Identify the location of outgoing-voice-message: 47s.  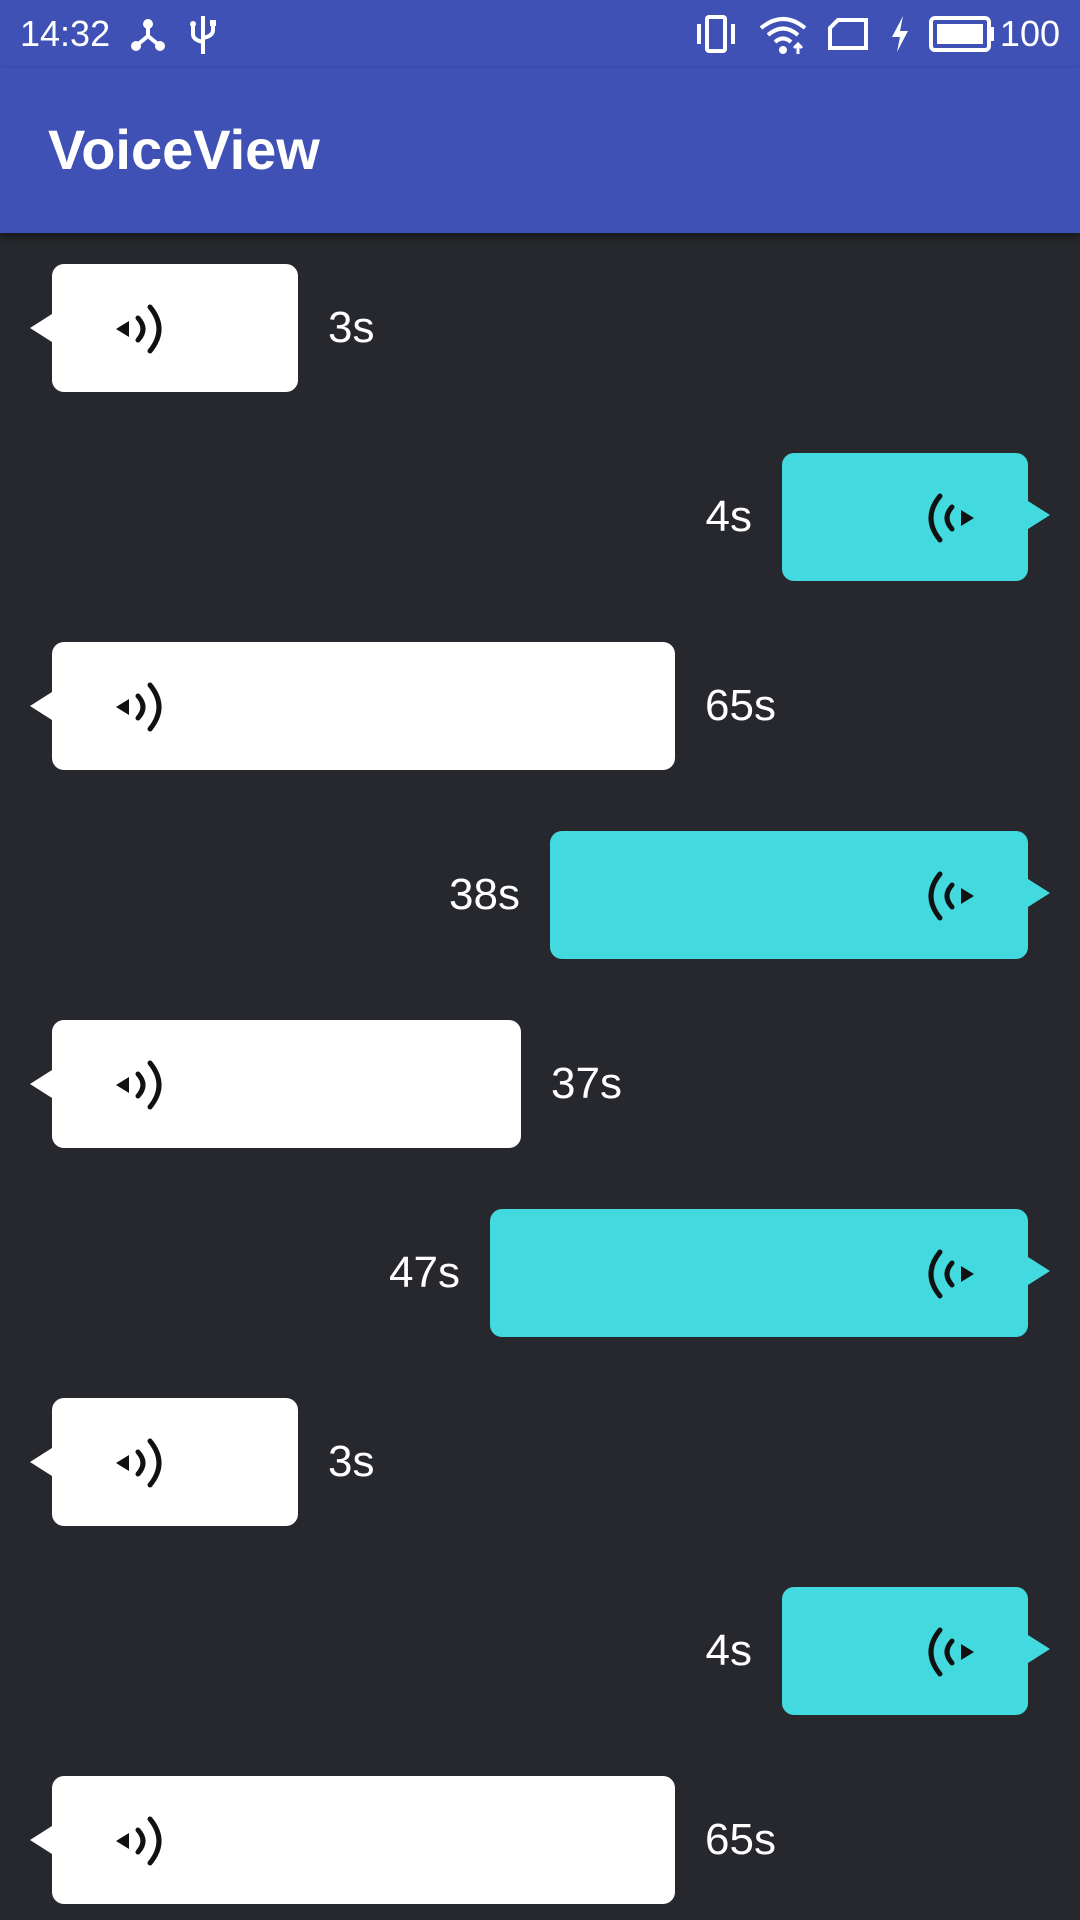
(540, 1273).